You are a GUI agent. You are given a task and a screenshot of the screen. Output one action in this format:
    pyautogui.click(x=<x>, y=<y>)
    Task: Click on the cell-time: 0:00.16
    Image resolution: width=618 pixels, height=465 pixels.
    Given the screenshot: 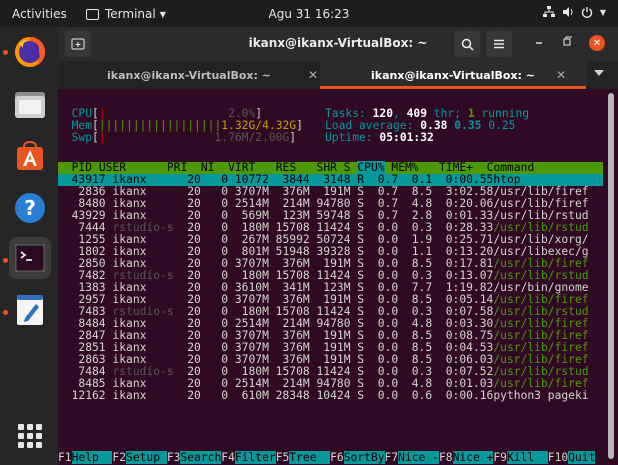 What is the action you would take?
    pyautogui.click(x=463, y=395)
    